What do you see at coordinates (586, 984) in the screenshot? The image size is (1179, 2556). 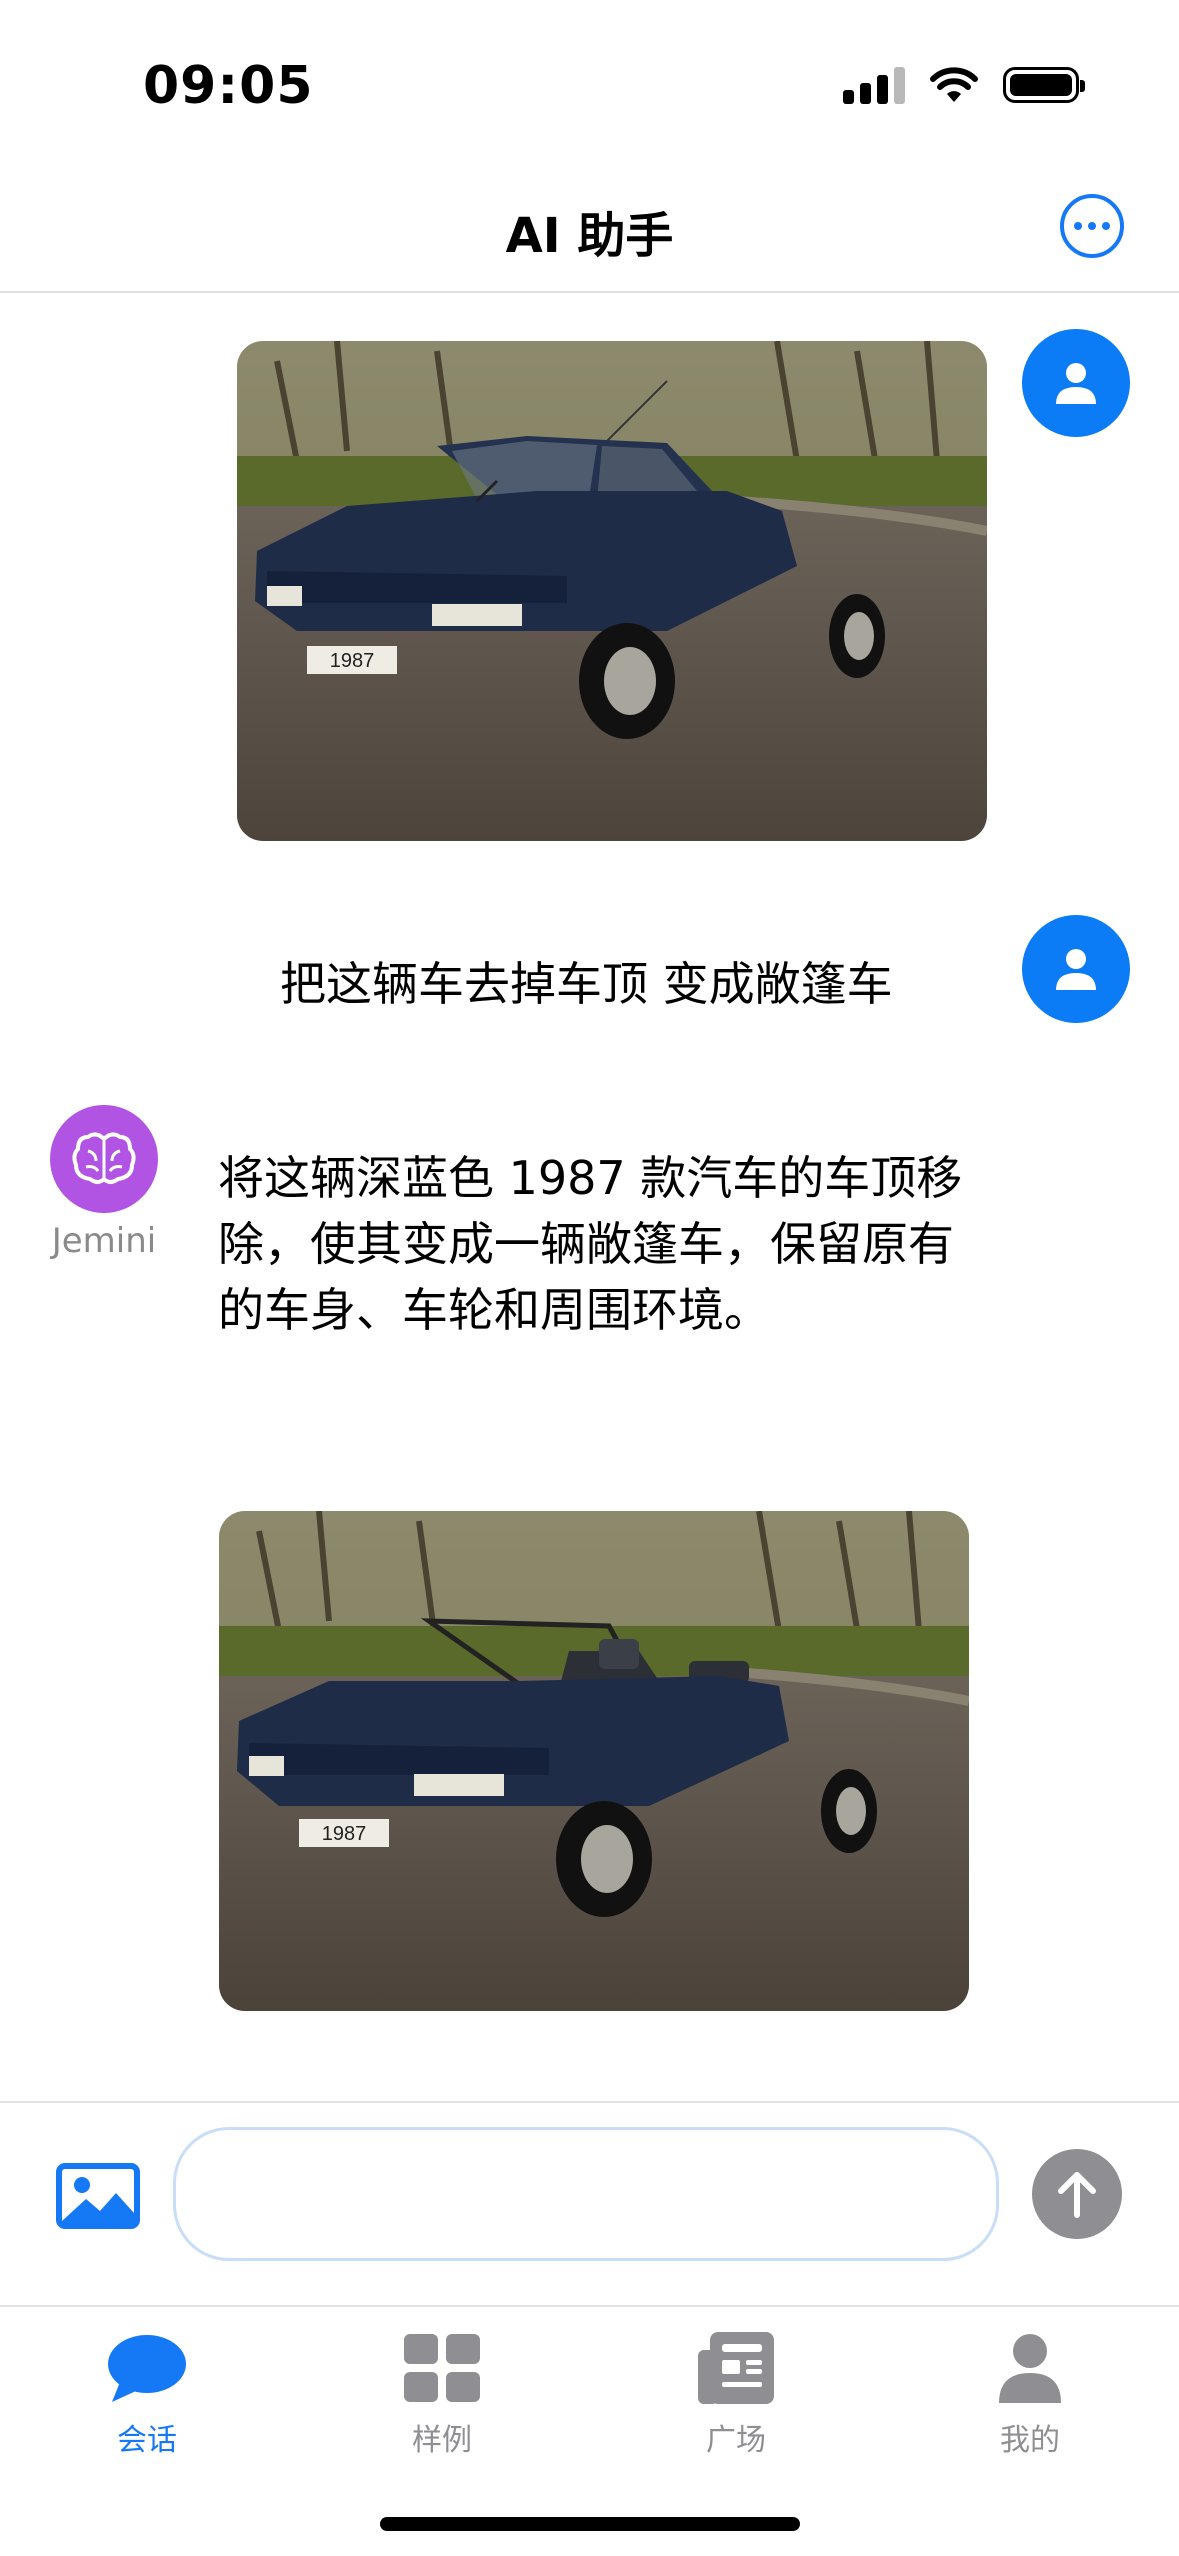 I see `user-message: 把这辆车去掉车顶 变成敞篷车` at bounding box center [586, 984].